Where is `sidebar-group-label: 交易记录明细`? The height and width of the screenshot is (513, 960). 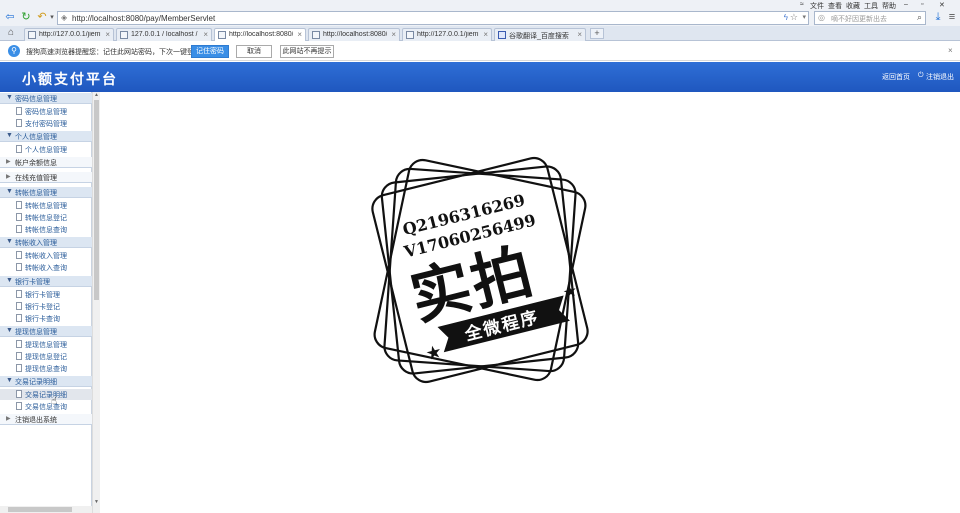 sidebar-group-label: 交易记录明细 is located at coordinates (36, 382).